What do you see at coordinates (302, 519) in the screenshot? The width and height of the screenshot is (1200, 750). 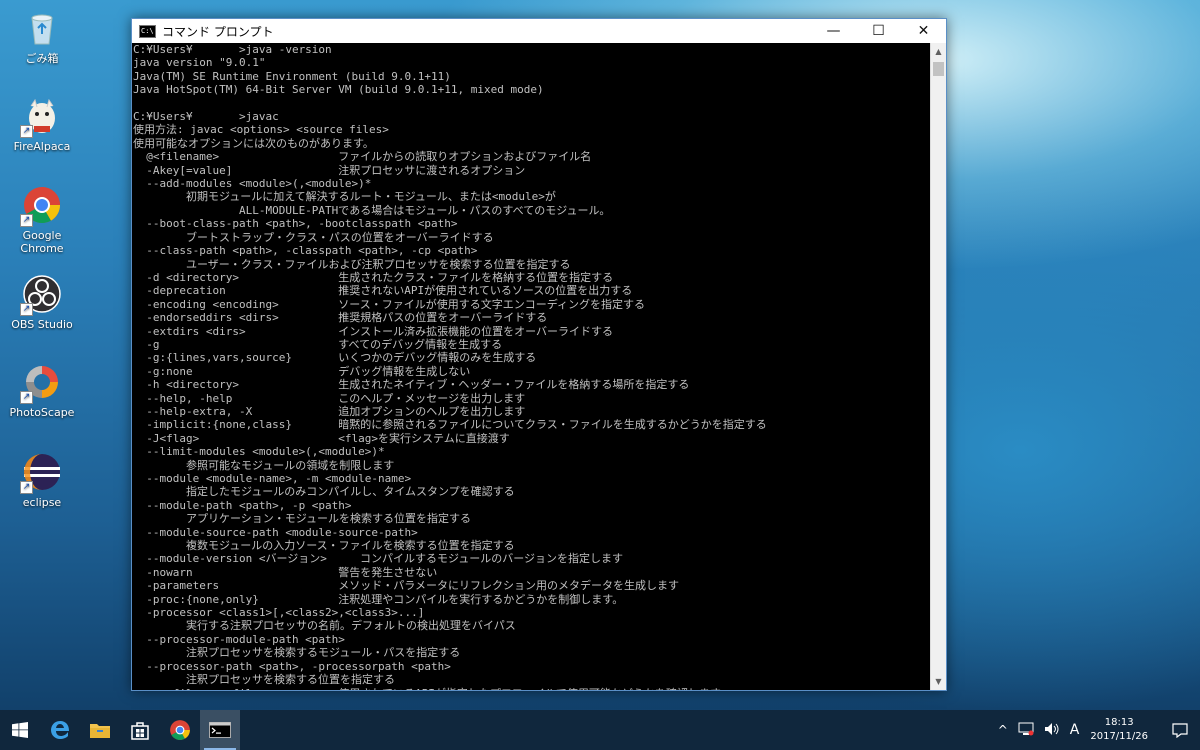 I see `console-line: アプリケーション・モジュールを検索する位置を指定する` at bounding box center [302, 519].